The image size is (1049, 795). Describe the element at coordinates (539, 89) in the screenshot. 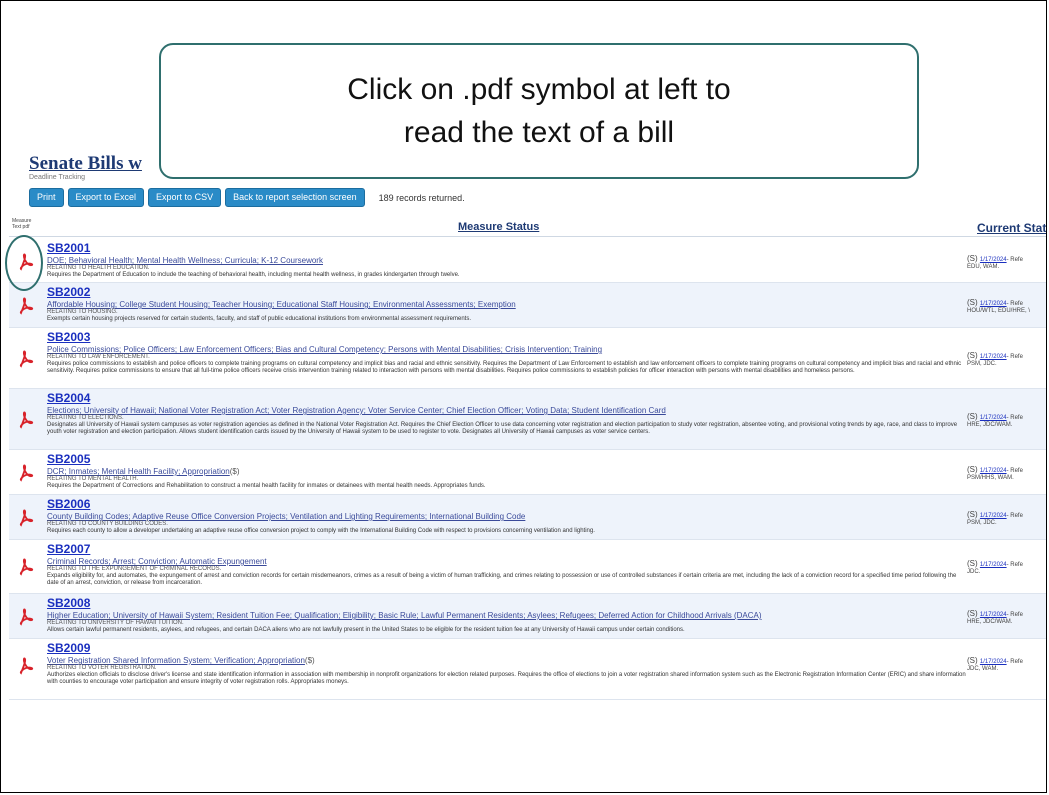

I see `callout-line-1: Click on .pdf symbol at left to` at that location.